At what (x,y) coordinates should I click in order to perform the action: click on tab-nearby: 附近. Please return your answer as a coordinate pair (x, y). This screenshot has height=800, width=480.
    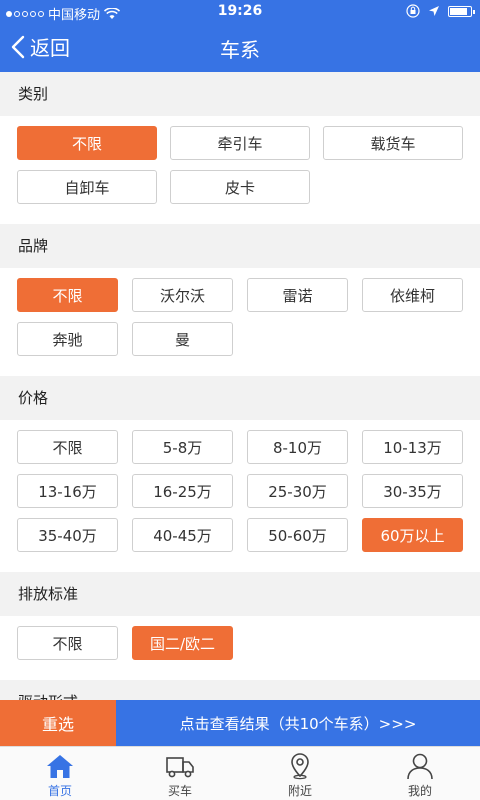
    Looking at the image, I should click on (300, 773).